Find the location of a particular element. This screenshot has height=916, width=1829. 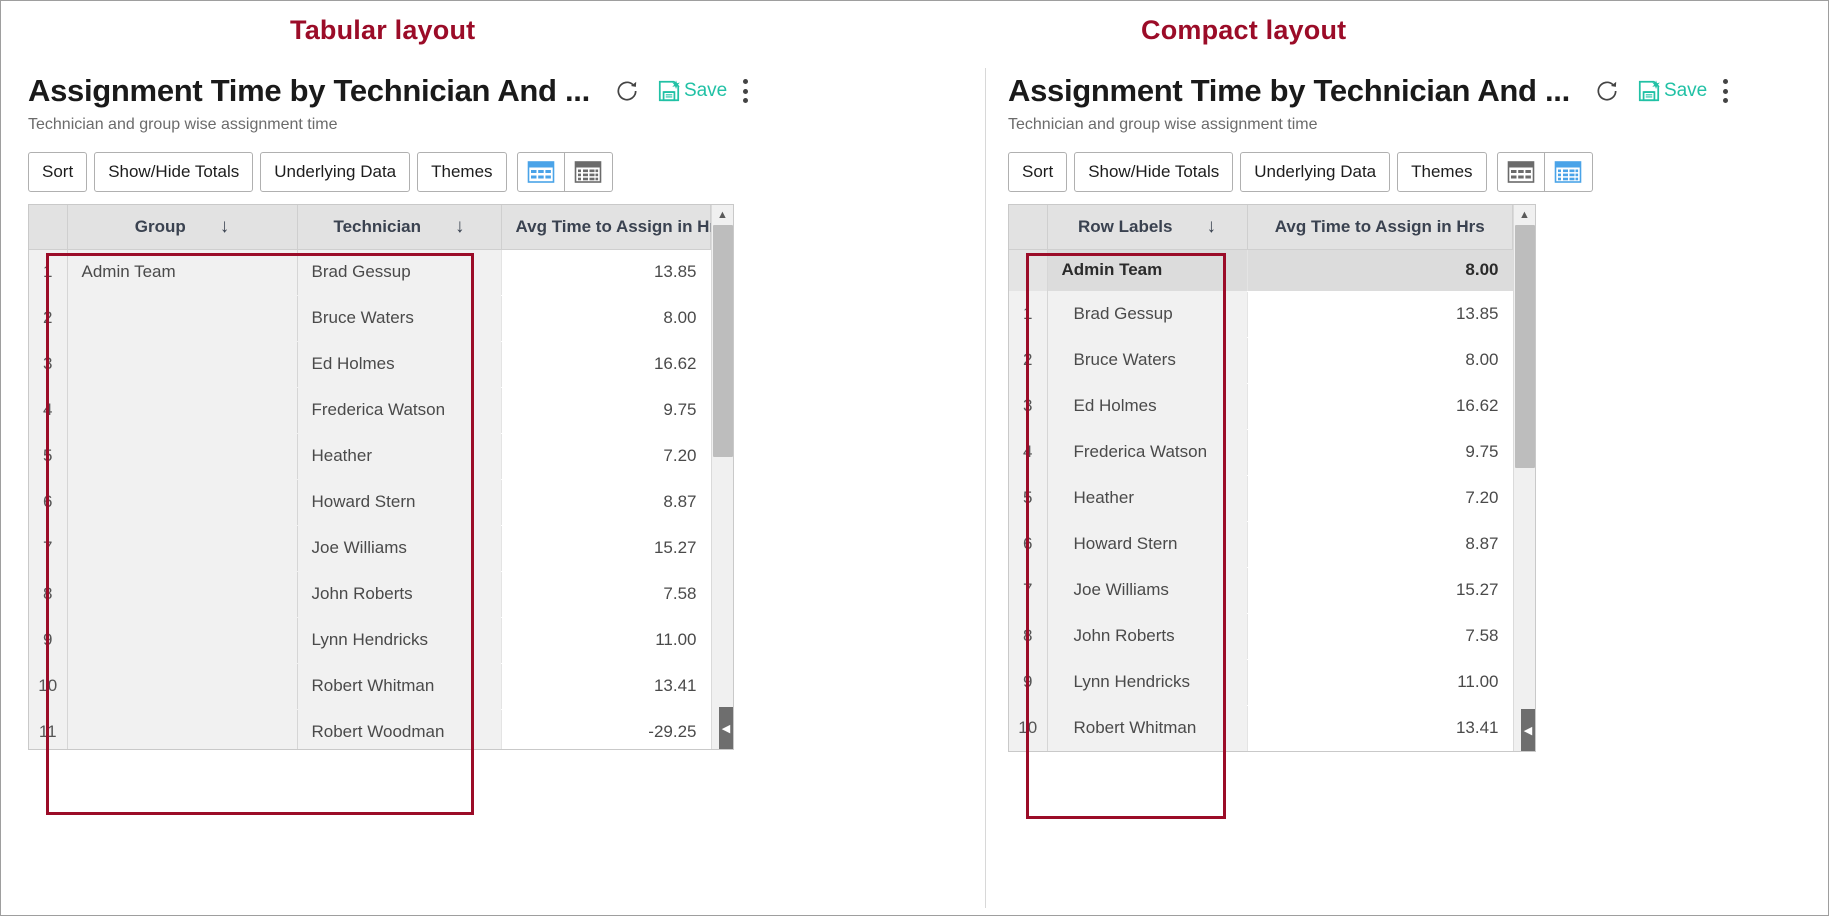

group-total-row: Admin Team 8.00 is located at coordinates (1261, 270).